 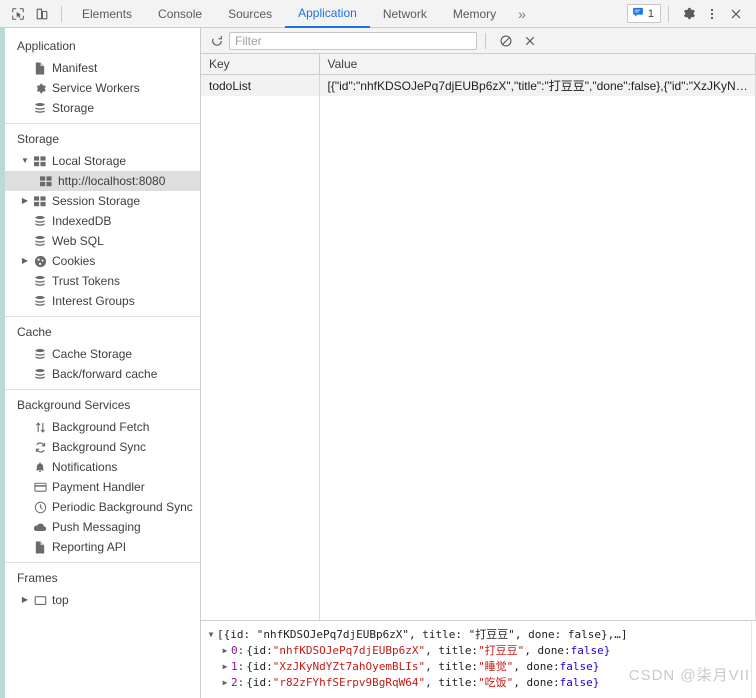 I want to click on clock-icon, so click(x=40, y=507).